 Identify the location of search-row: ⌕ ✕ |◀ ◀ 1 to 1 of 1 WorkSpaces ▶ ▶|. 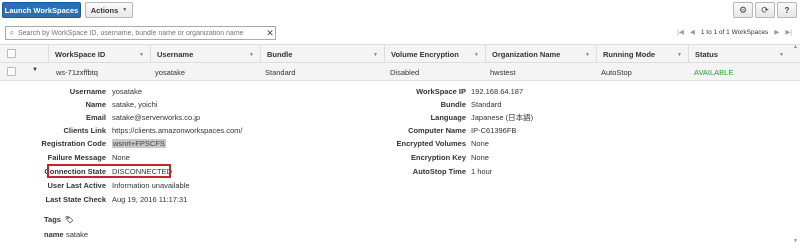
(400, 33).